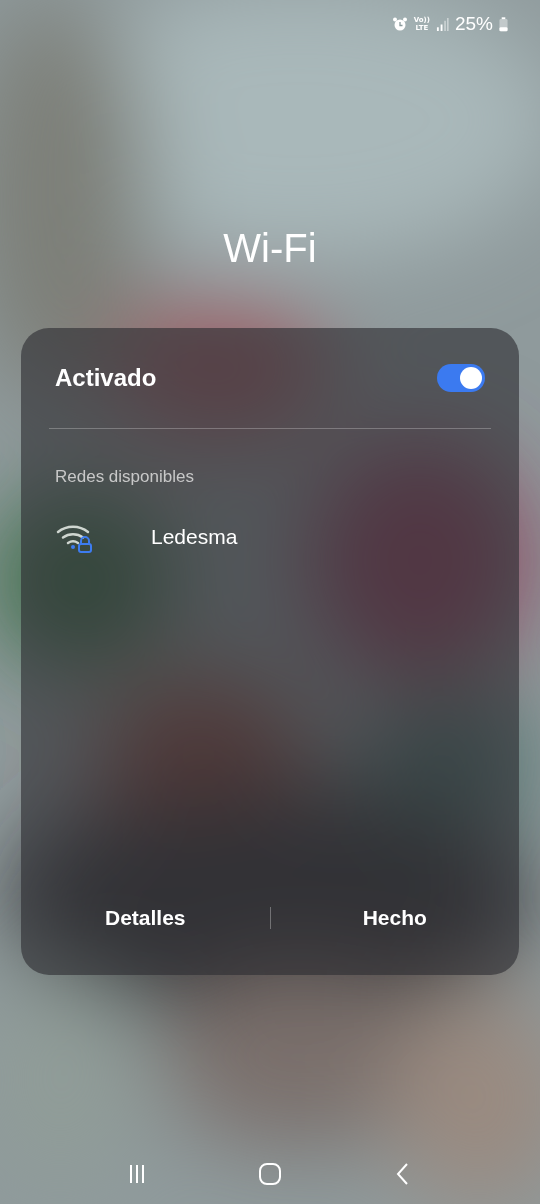 This screenshot has width=540, height=1204. I want to click on dialog-button: Detalles, so click(145, 918).